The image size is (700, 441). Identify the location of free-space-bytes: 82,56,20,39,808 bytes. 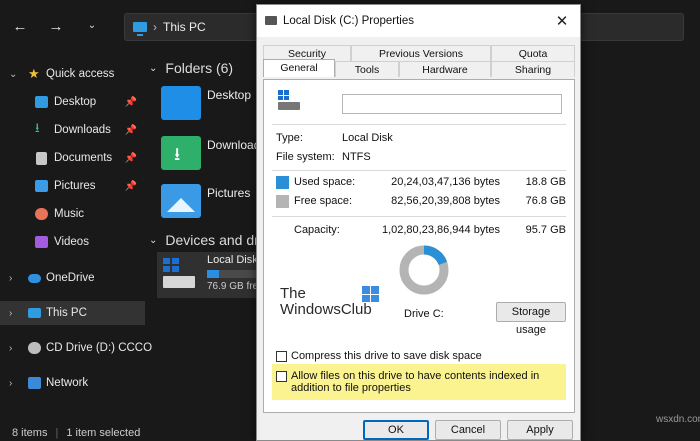
(445, 201).